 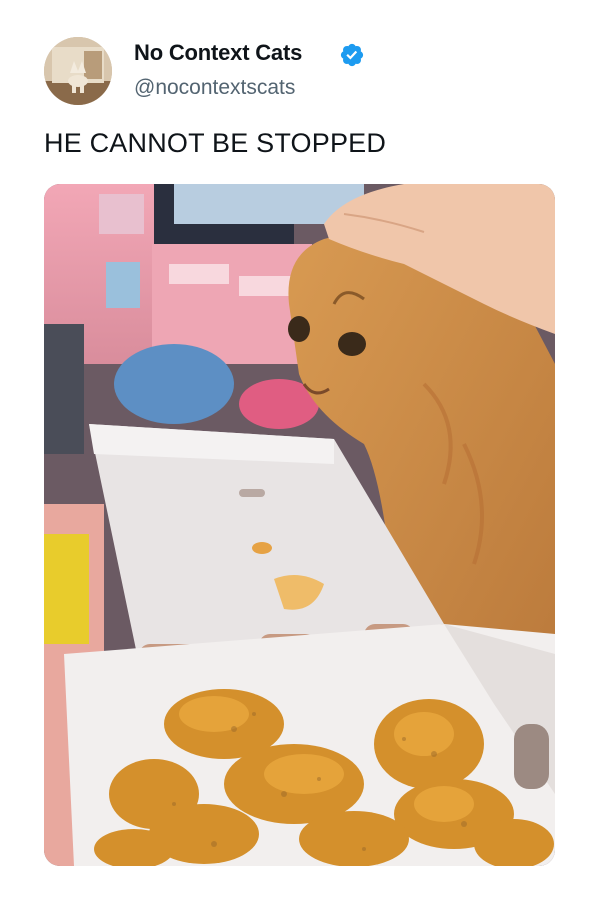 What do you see at coordinates (218, 53) in the screenshot?
I see `display-name: No Context Cats` at bounding box center [218, 53].